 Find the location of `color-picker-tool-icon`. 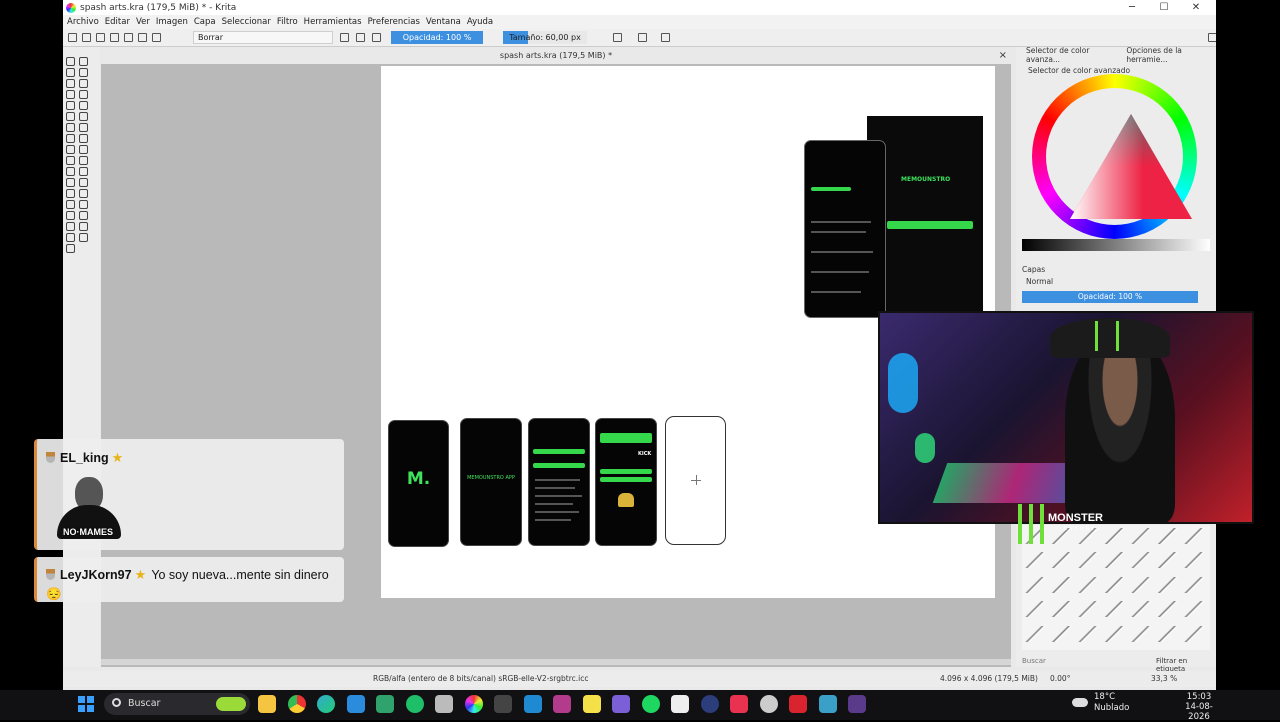

color-picker-tool-icon is located at coordinates (70, 160).